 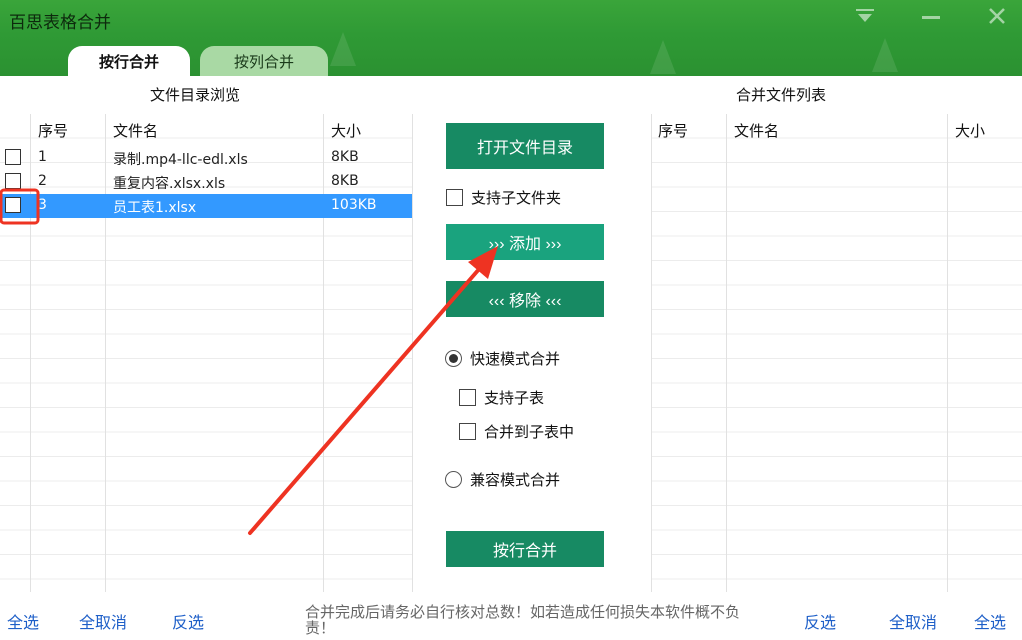 What do you see at coordinates (20, 206) in the screenshot?
I see `highlight-box` at bounding box center [20, 206].